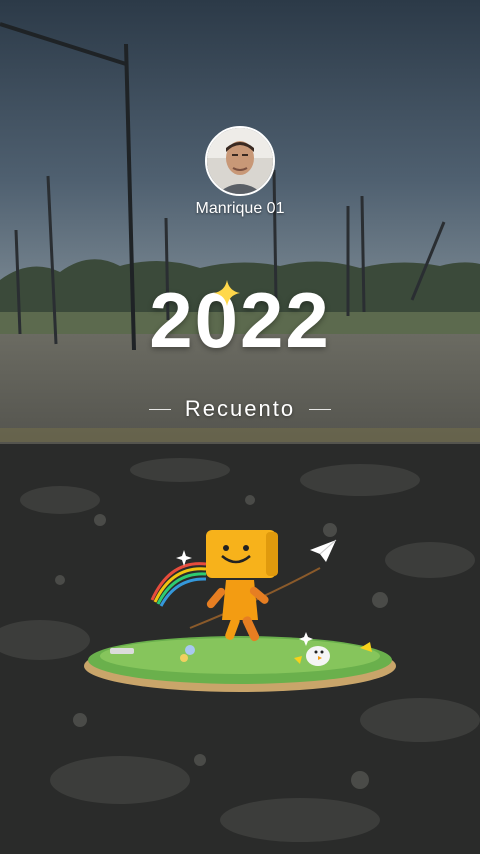  What do you see at coordinates (240, 208) in the screenshot?
I see `username-label: Manrique 01` at bounding box center [240, 208].